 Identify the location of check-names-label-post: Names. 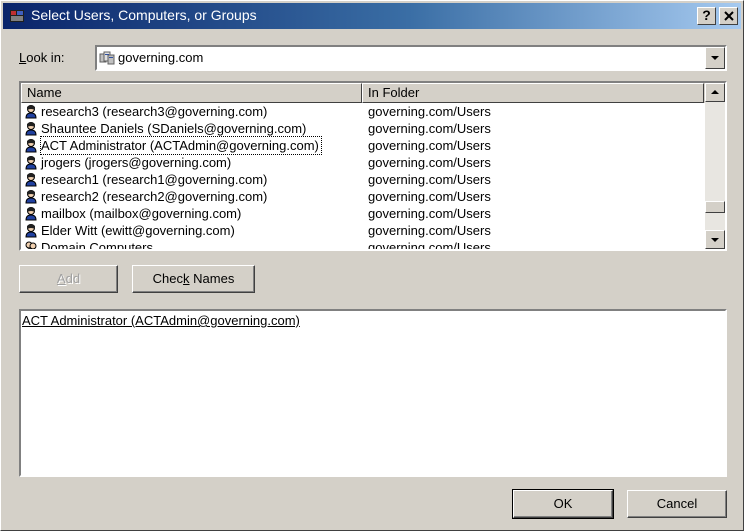
(212, 278).